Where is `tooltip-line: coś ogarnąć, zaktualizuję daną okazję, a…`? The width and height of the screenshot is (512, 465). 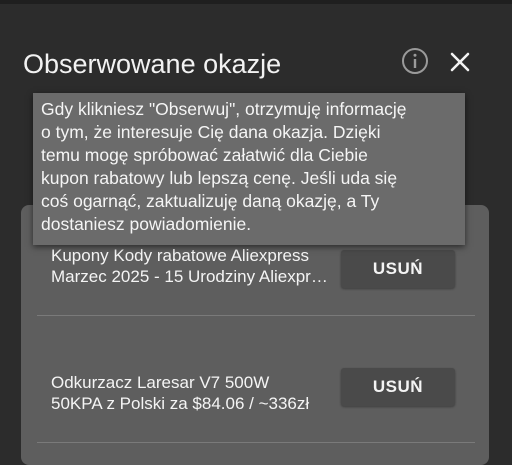
tooltip-line: coś ogarnąć, zaktualizuję daną okazję, a… is located at coordinates (210, 201).